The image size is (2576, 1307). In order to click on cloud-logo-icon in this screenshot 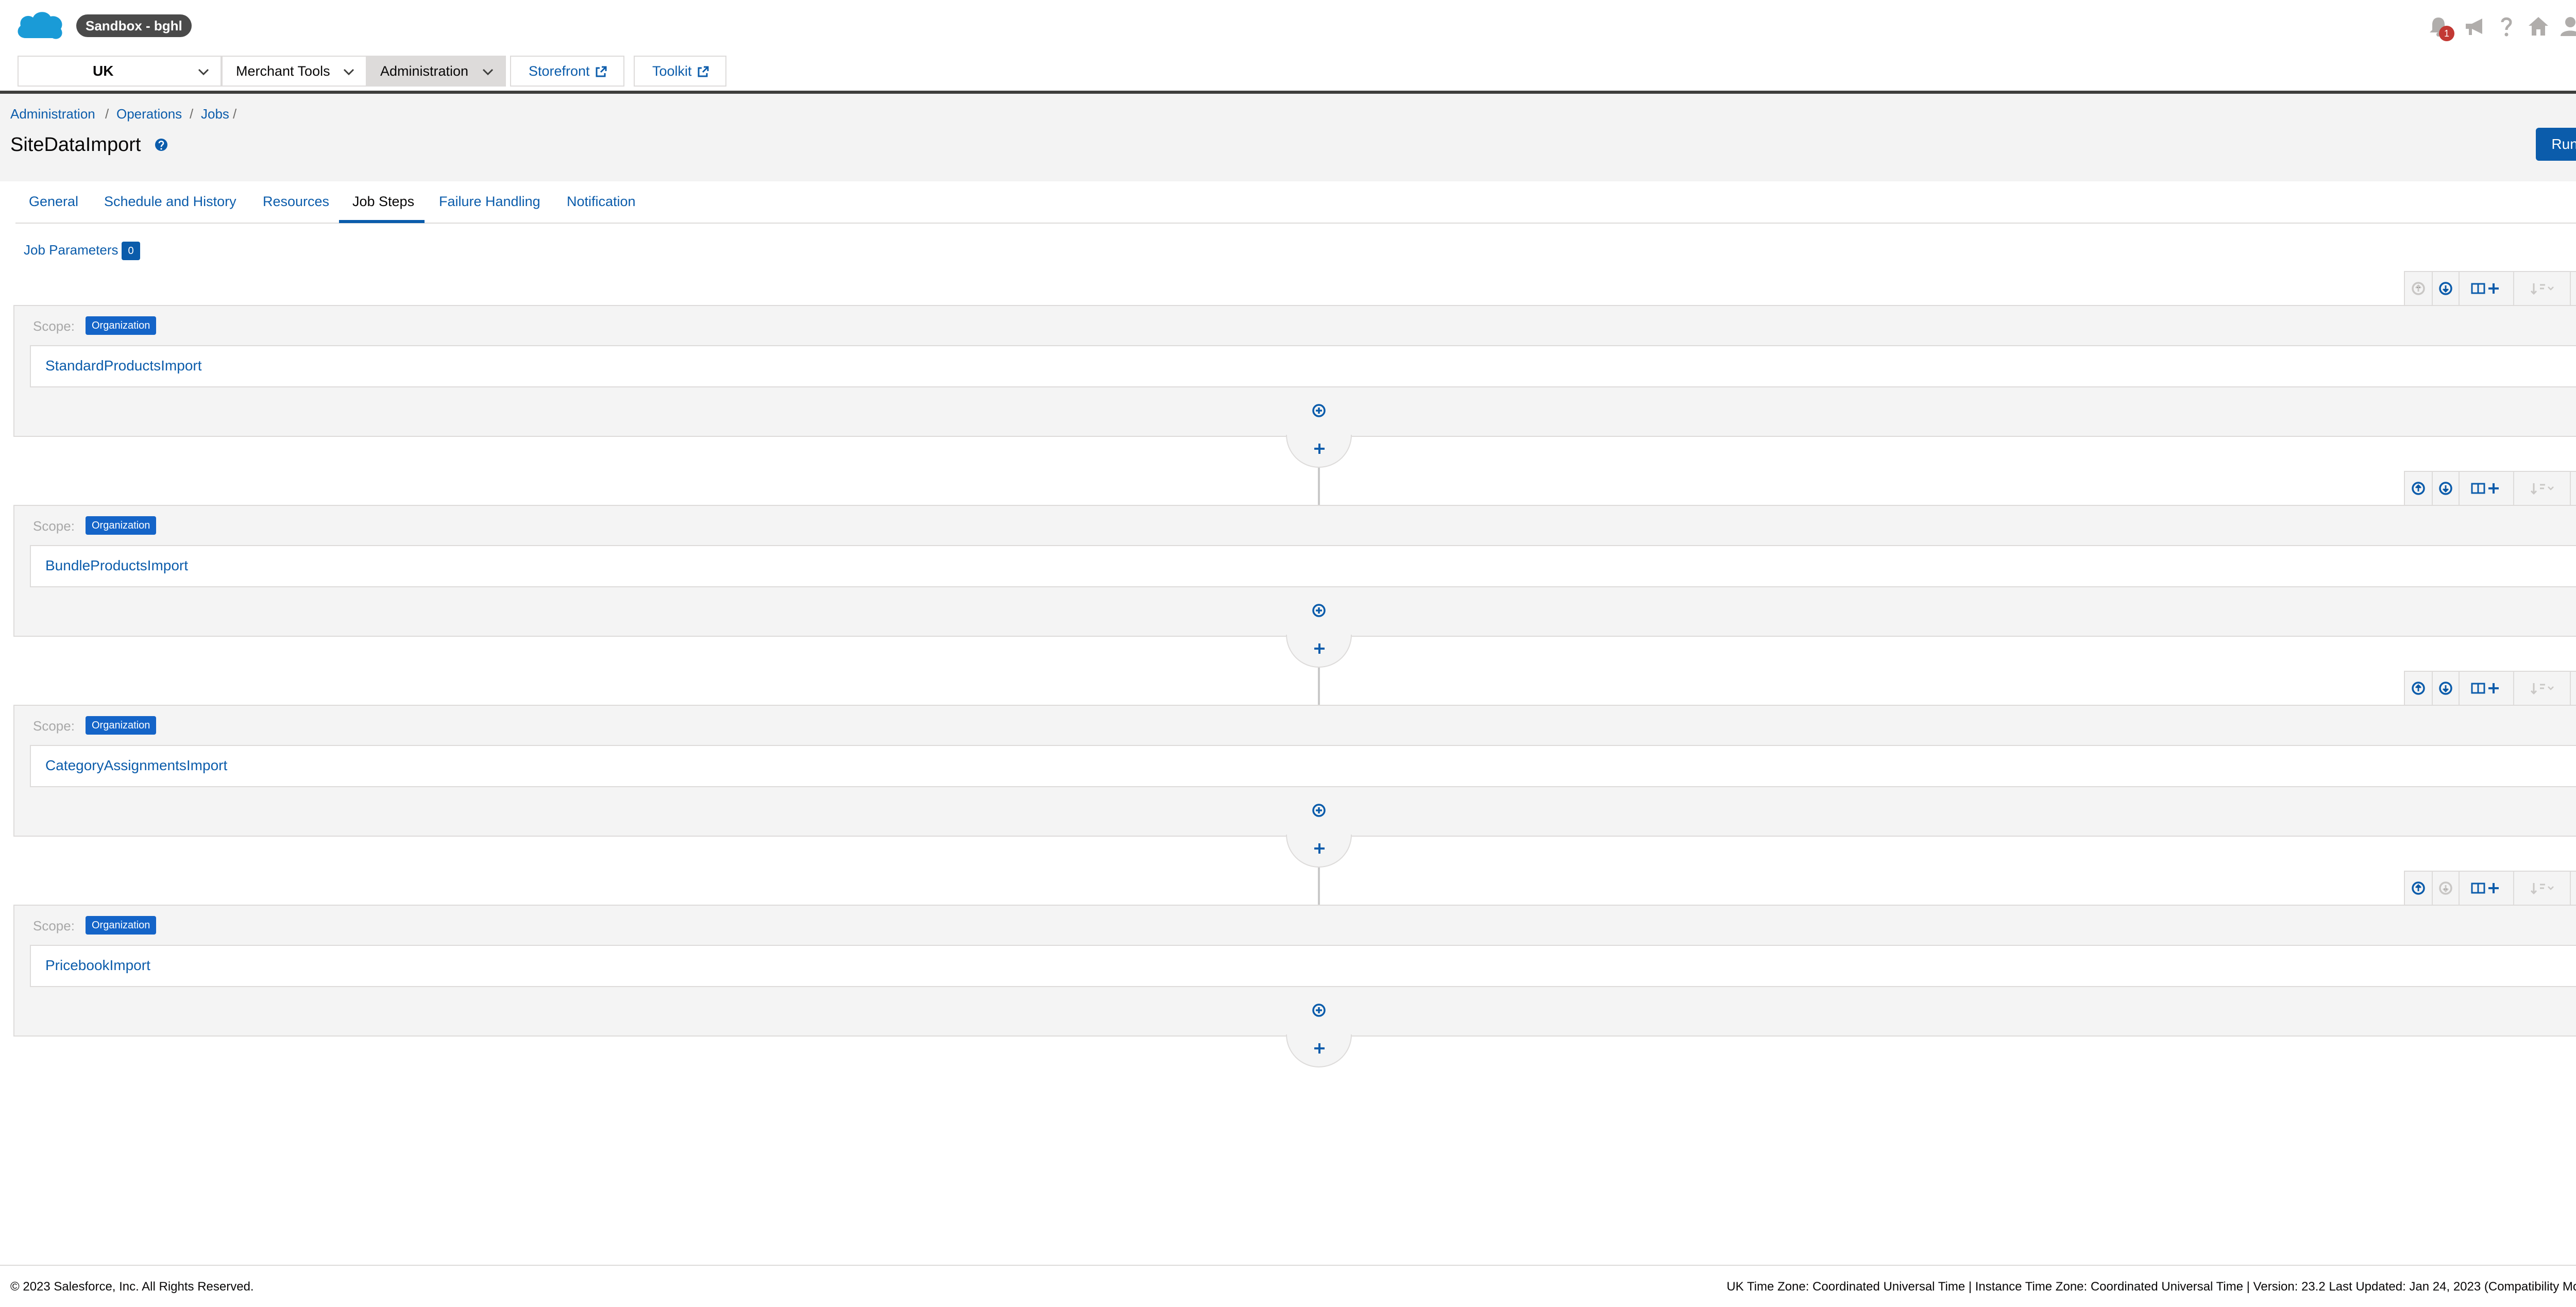, I will do `click(40, 25)`.